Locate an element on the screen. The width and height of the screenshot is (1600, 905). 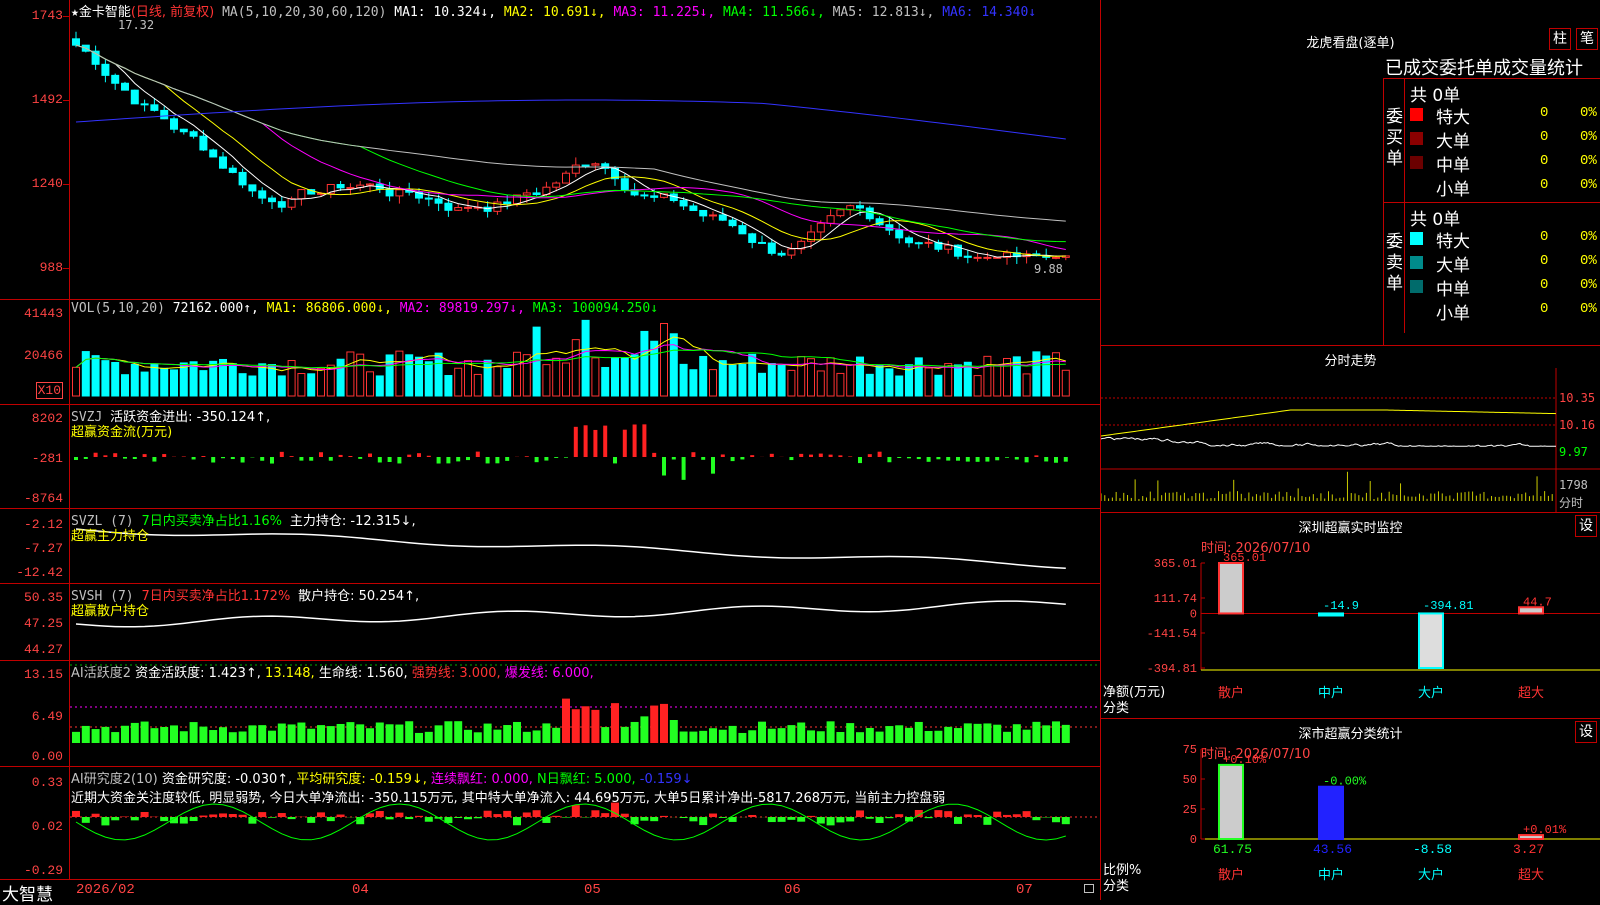
buy-row: 特大00% is located at coordinates (1505, 115).